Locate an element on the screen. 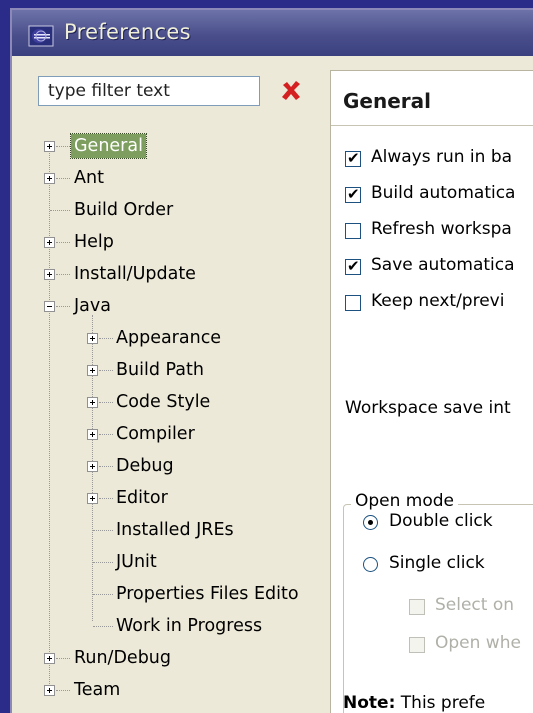 Image resolution: width=533 pixels, height=713 pixels. note-label: Note: is located at coordinates (369, 703).